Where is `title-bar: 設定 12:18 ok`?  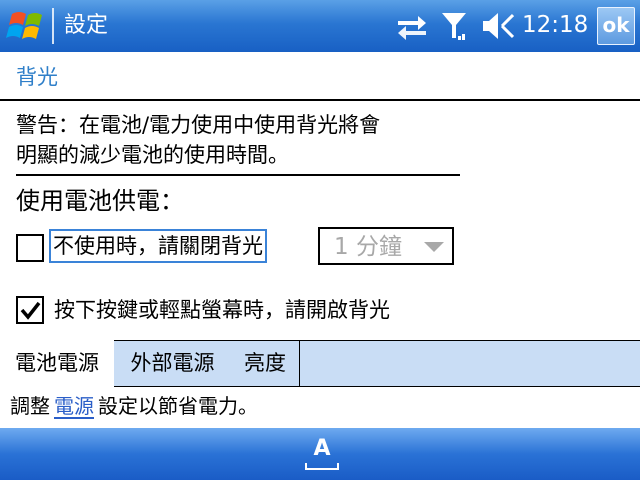 title-bar: 設定 12:18 ok is located at coordinates (320, 26).